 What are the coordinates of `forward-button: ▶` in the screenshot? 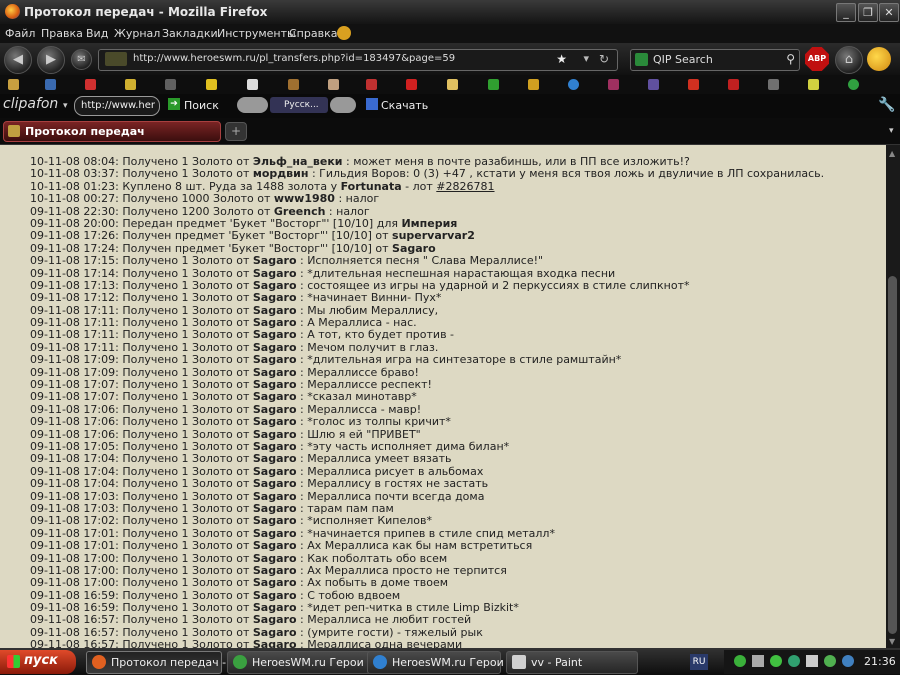 It's located at (51, 60).